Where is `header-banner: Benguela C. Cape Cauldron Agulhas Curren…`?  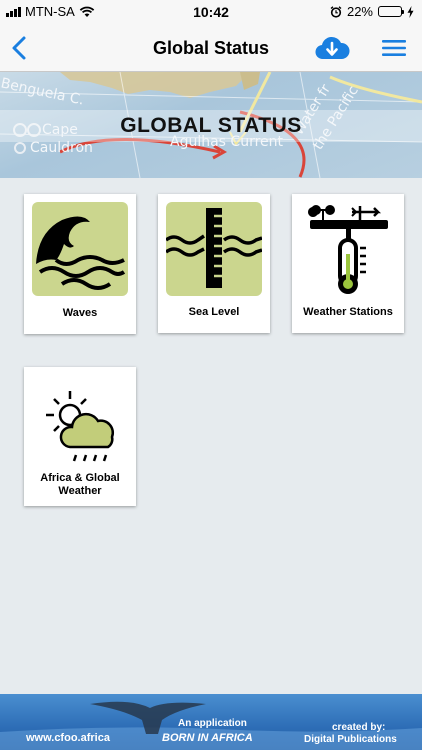
header-banner: Benguela C. Cape Cauldron Agulhas Curren… is located at coordinates (211, 125).